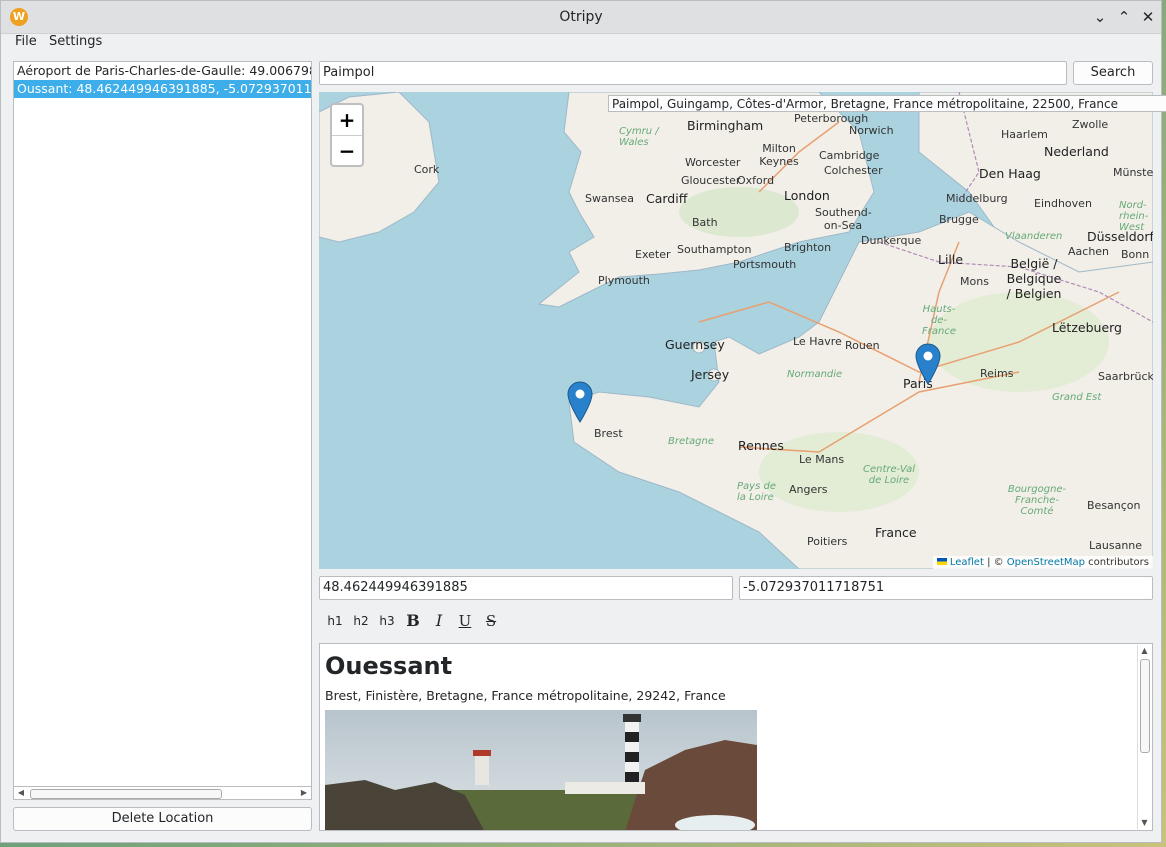  I want to click on window-title: Otripy, so click(581, 17).